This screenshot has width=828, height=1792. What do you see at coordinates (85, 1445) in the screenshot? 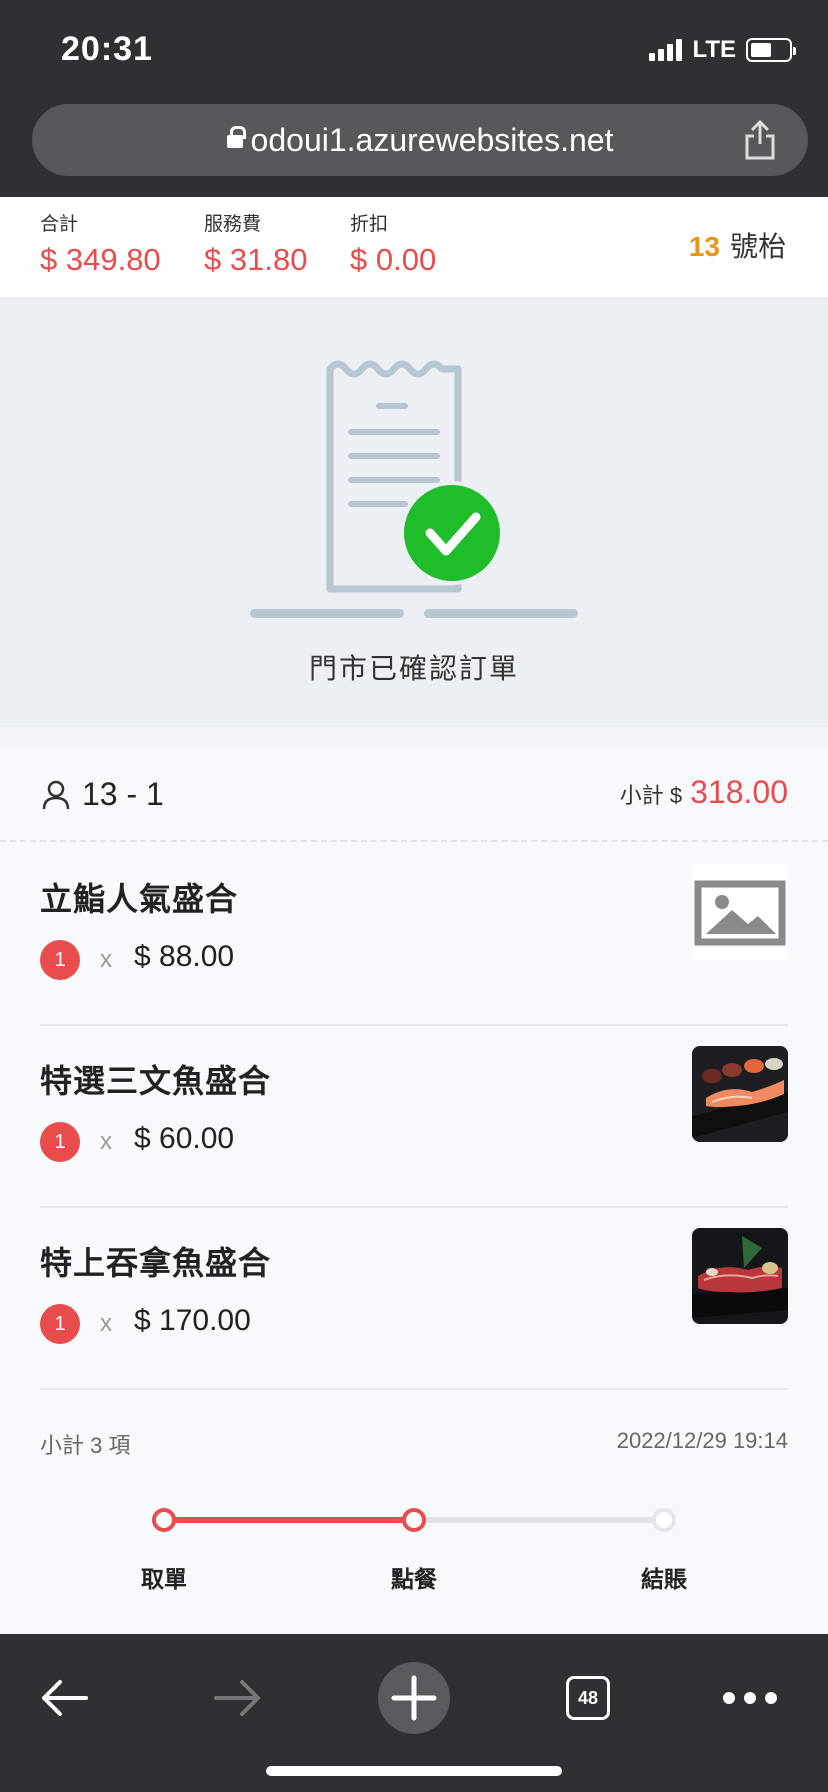
I see `item-count: 小計 3 項` at bounding box center [85, 1445].